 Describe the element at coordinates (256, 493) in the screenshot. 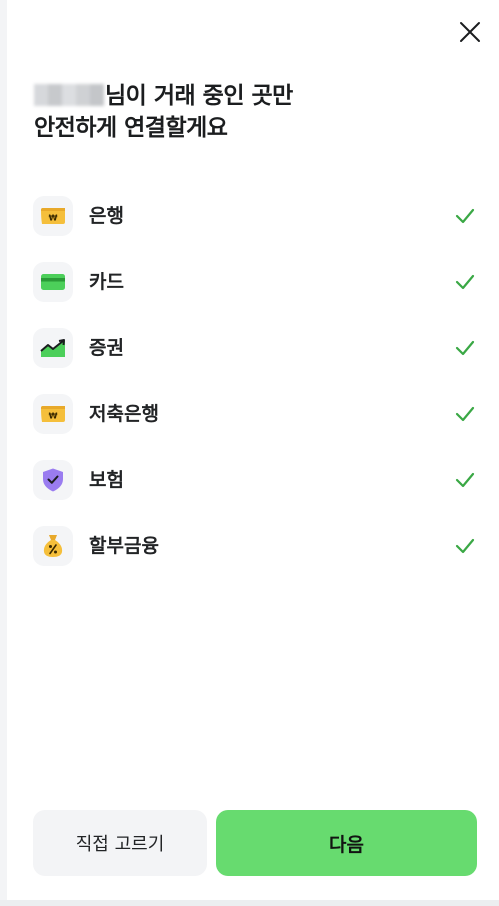

I see `category-item-insurance: 보험` at that location.